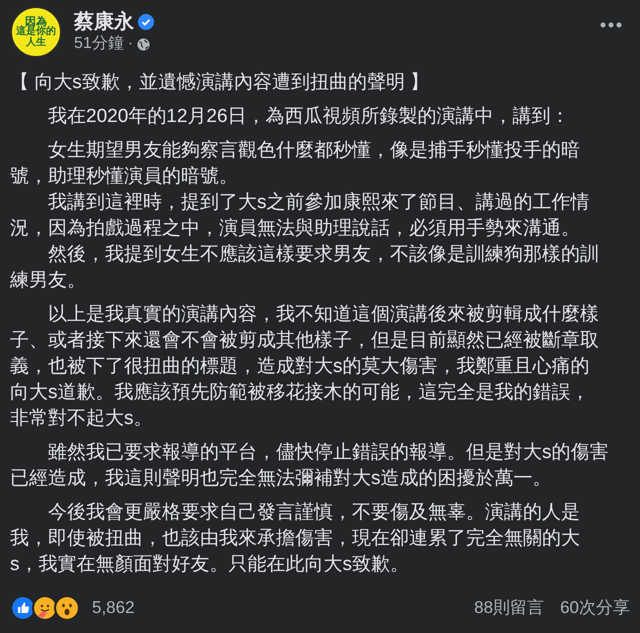 The width and height of the screenshot is (640, 633). What do you see at coordinates (36, 32) in the screenshot?
I see `avatar: 因為 這是你的 人生` at bounding box center [36, 32].